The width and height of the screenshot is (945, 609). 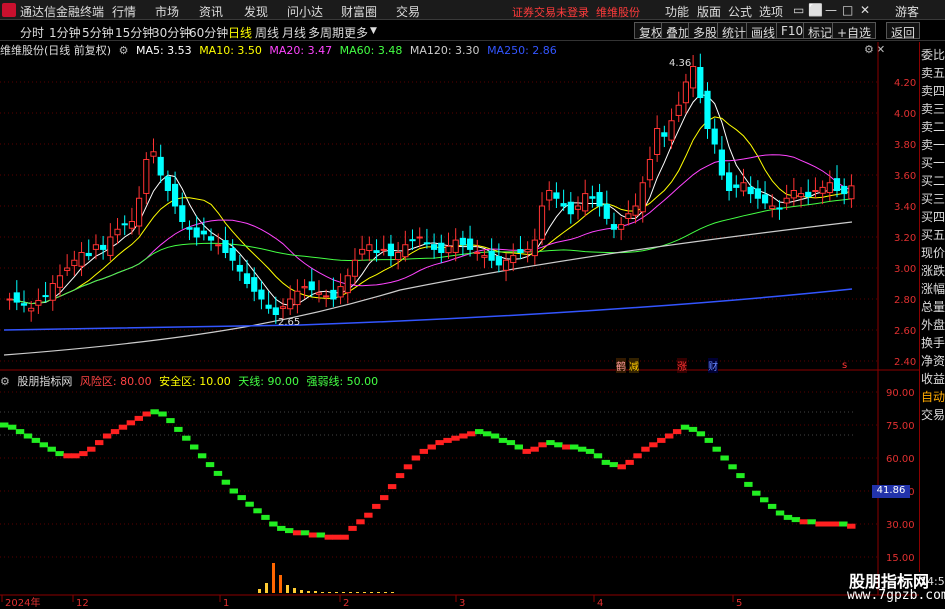 I want to click on indicator-tick-label: 15.00, so click(x=900, y=558).